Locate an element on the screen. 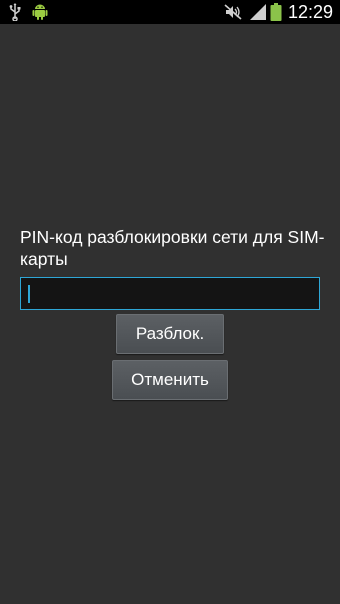  cancel-button: Отменить is located at coordinates (170, 380).